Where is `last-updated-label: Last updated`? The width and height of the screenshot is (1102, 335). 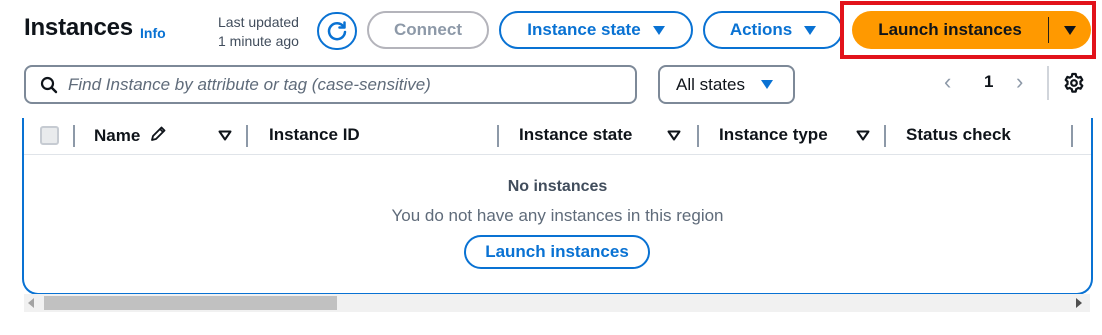 last-updated-label: Last updated is located at coordinates (258, 22).